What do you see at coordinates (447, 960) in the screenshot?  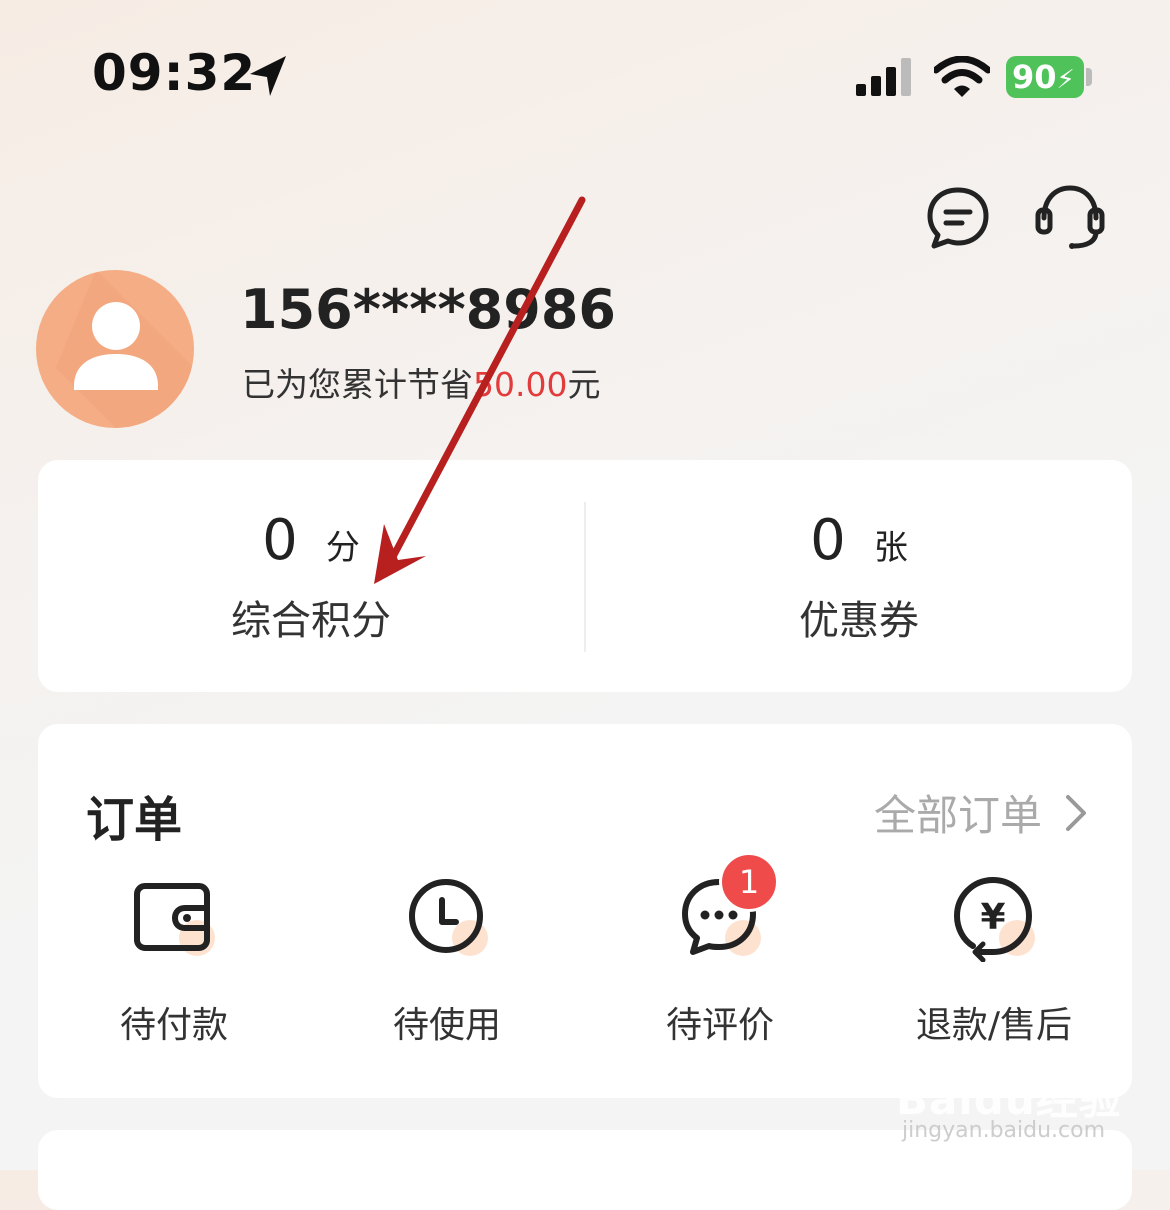 I see `order-pending-use: 待使用` at bounding box center [447, 960].